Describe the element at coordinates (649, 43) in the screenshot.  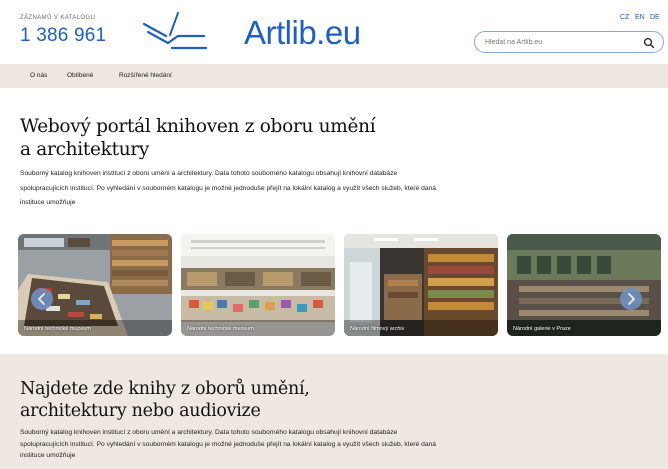
I see `search-icon` at that location.